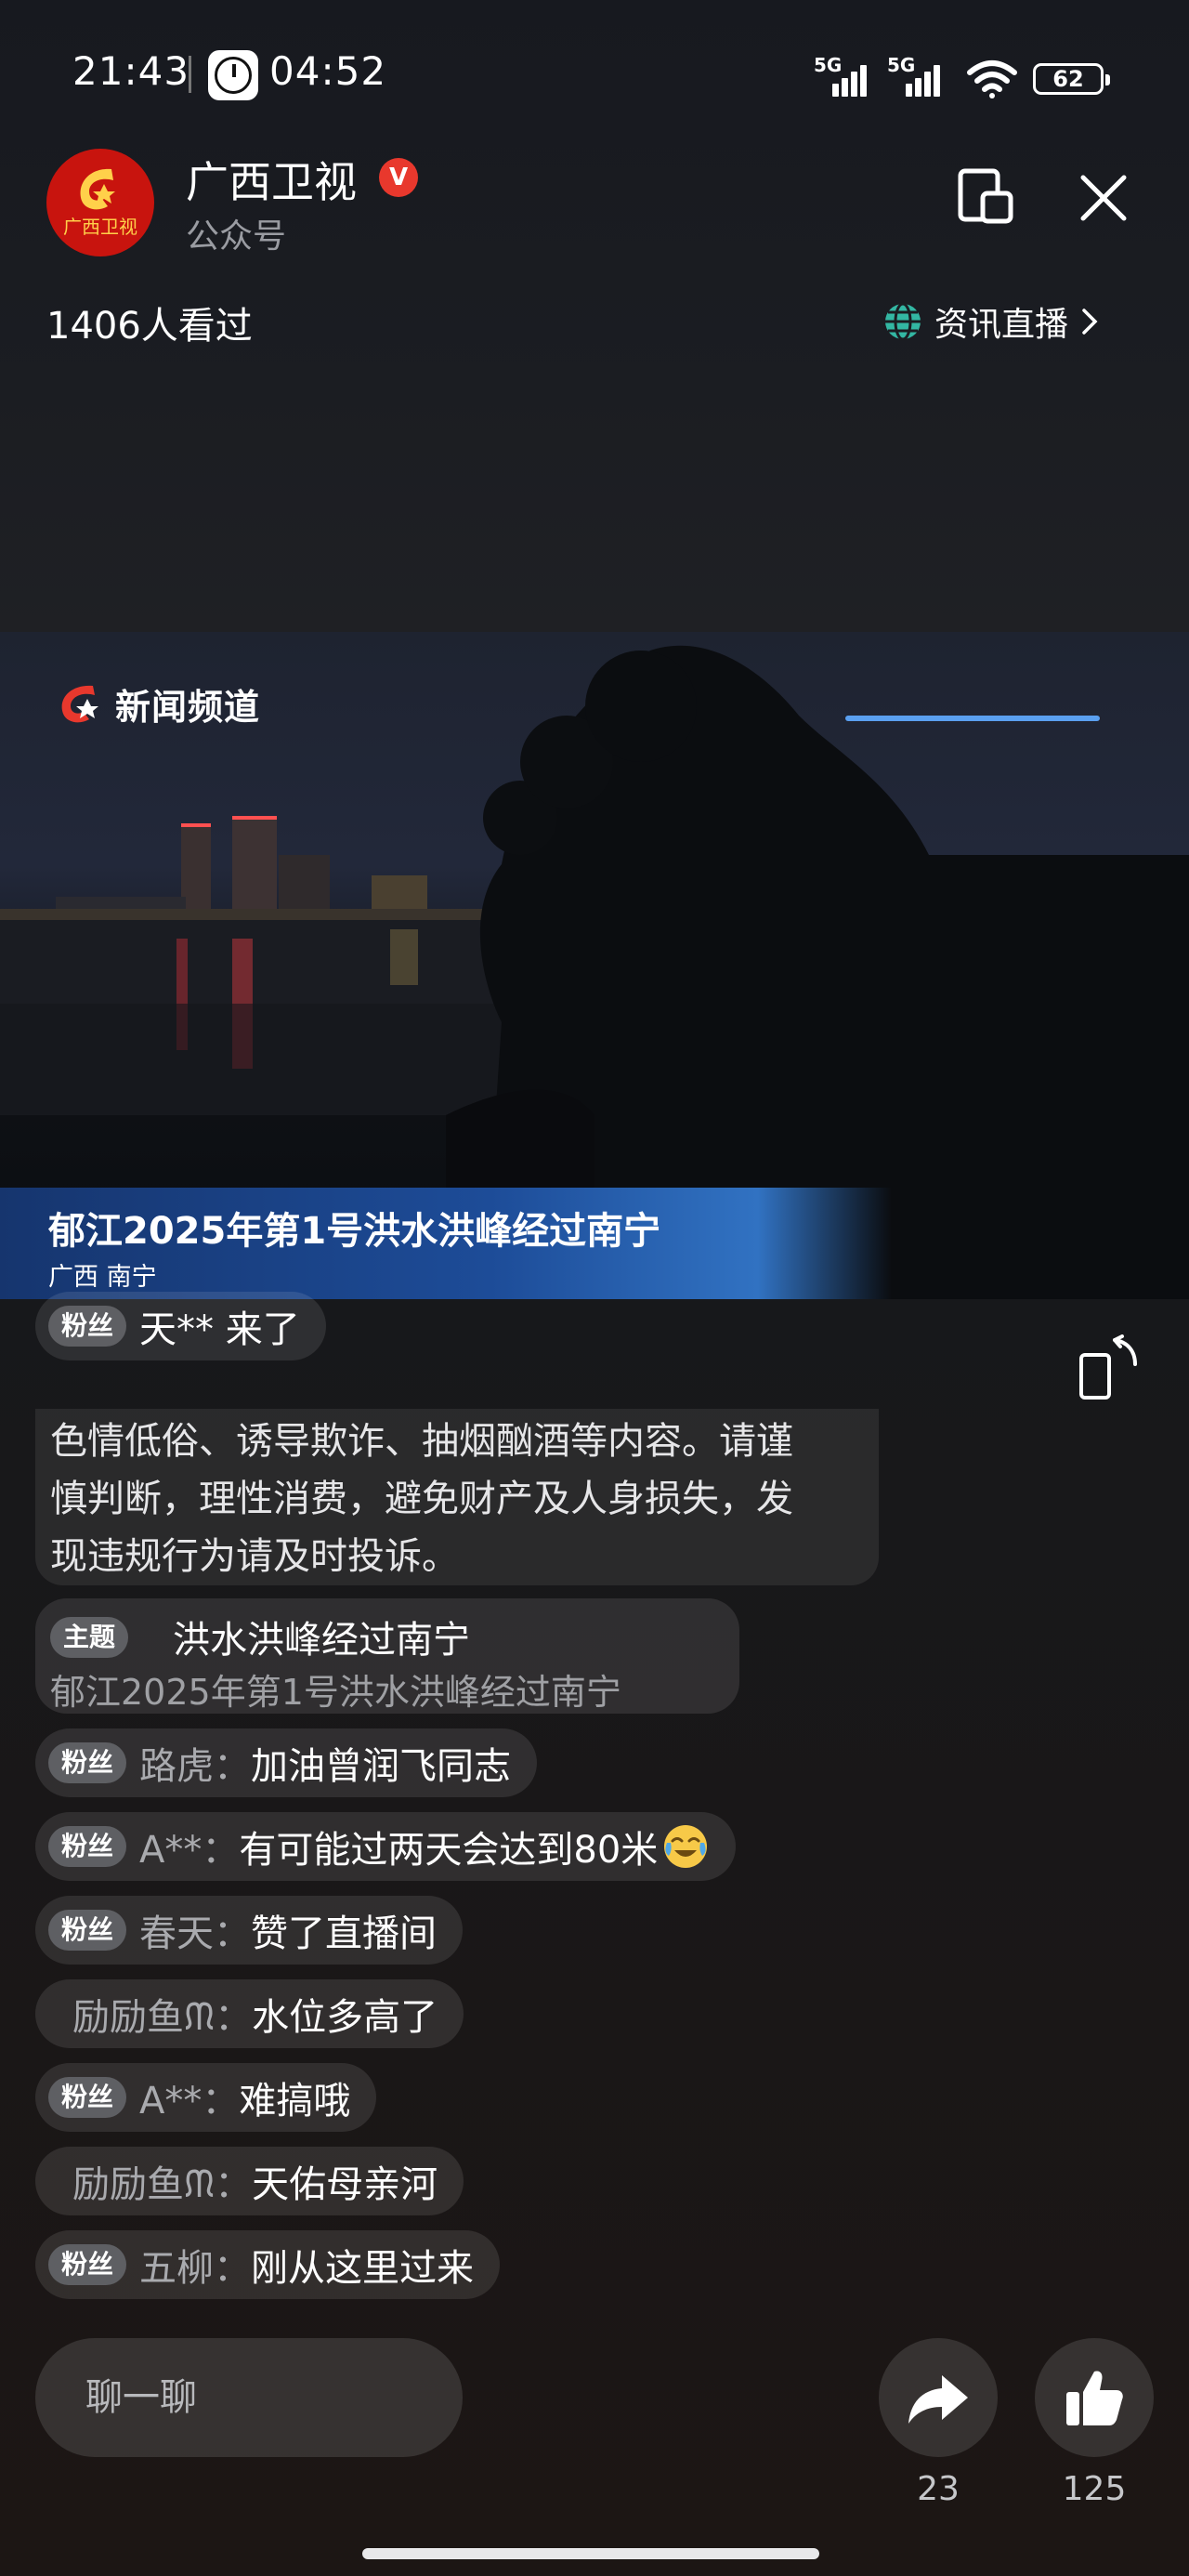  I want to click on video-caption-title: 郁江2025年第1号洪水洪峰经过南宁, so click(354, 1231).